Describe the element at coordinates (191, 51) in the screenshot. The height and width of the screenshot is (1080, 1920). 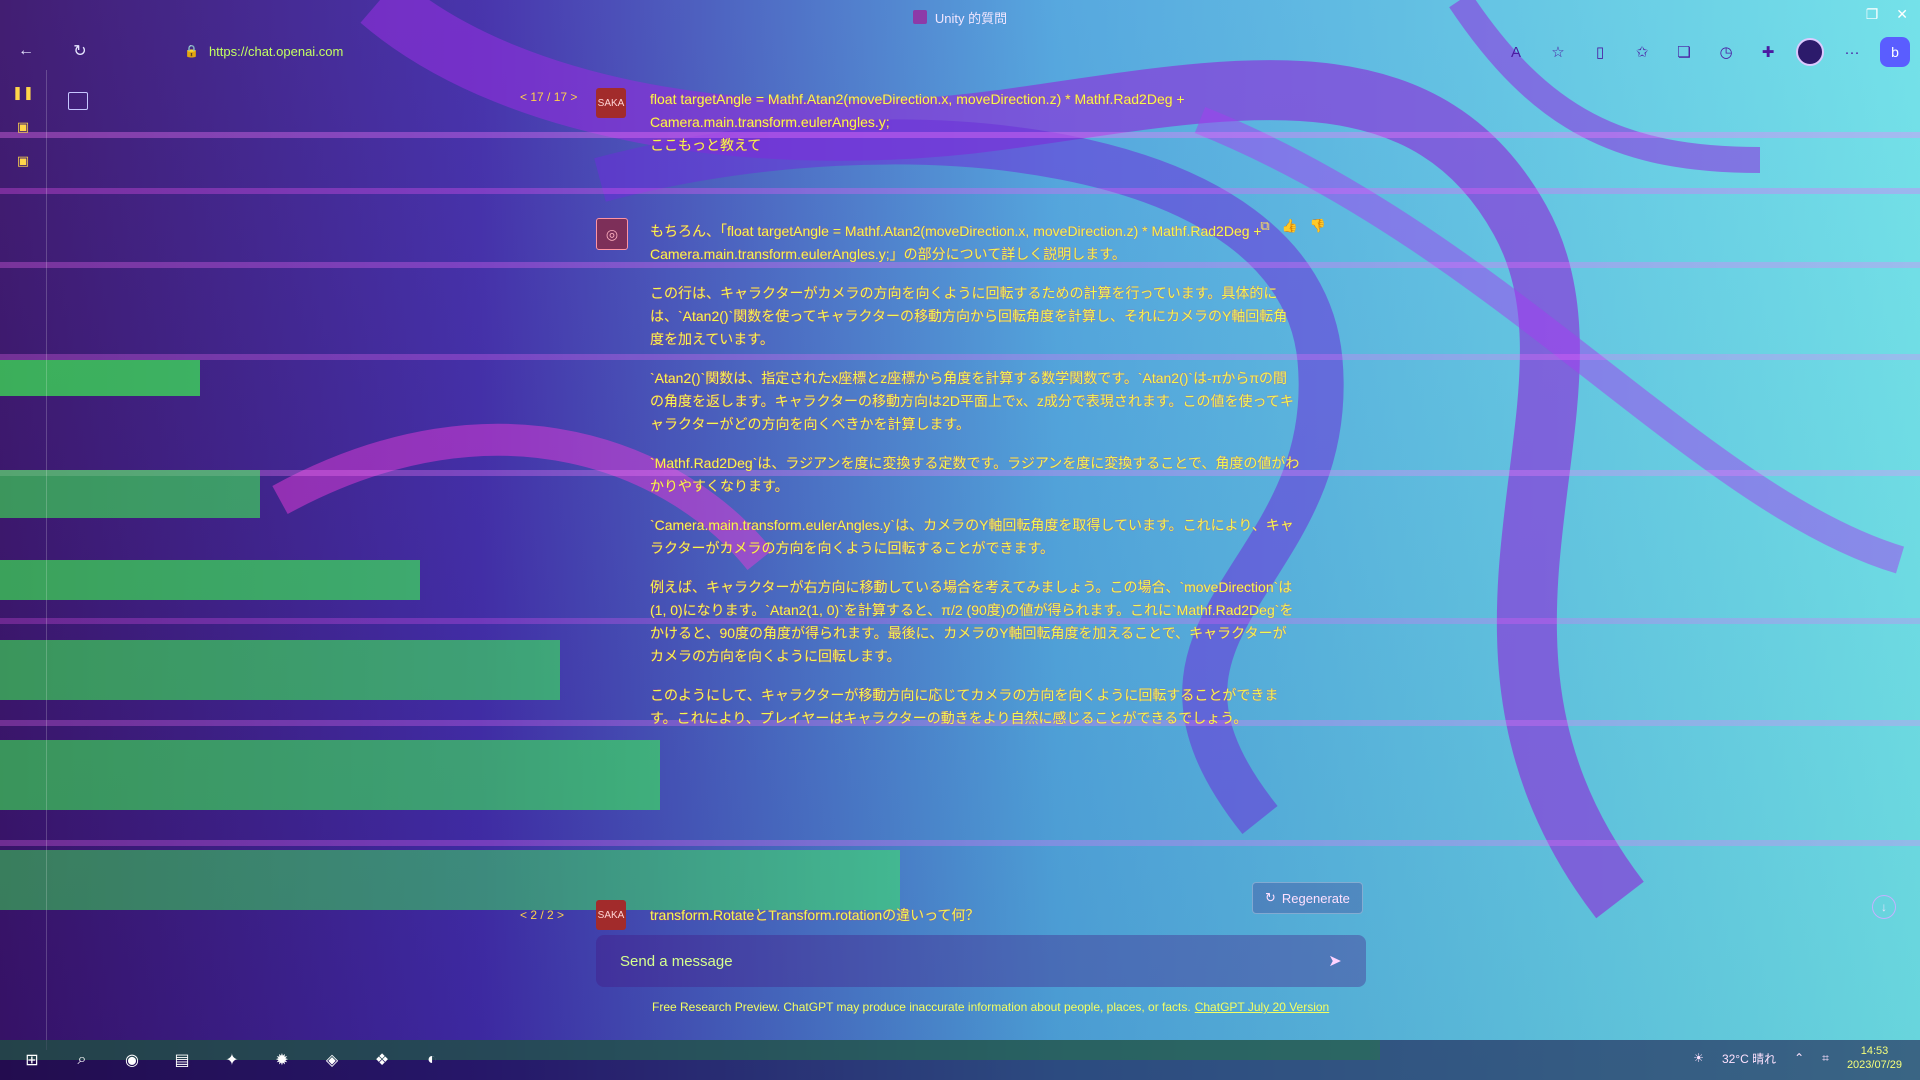
I see `lock-icon: 🔒` at that location.